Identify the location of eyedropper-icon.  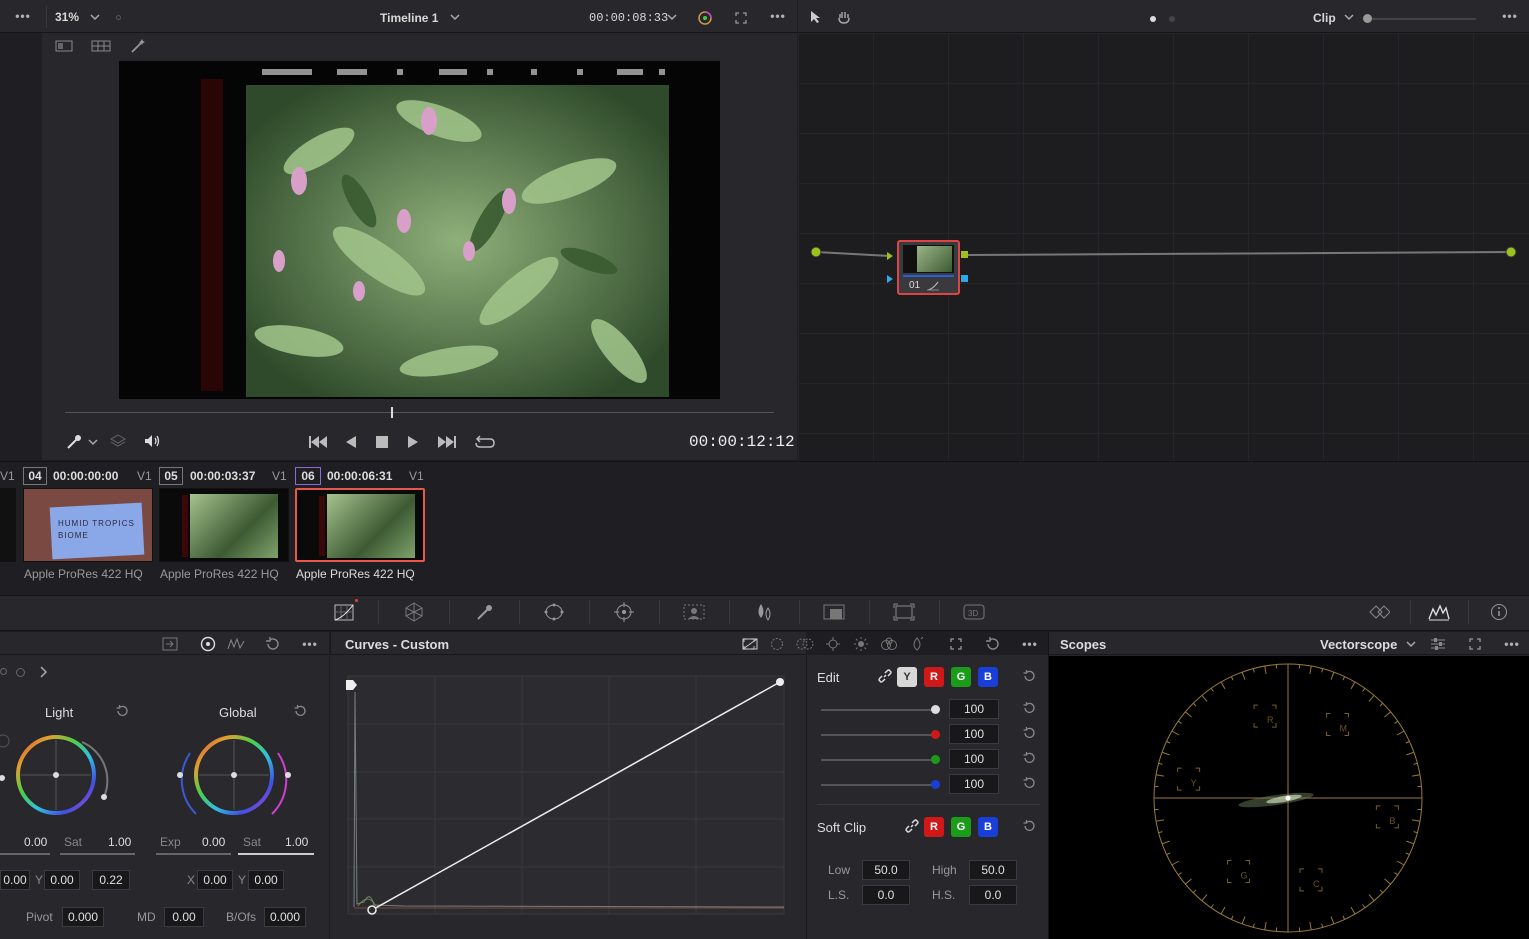
(74, 442).